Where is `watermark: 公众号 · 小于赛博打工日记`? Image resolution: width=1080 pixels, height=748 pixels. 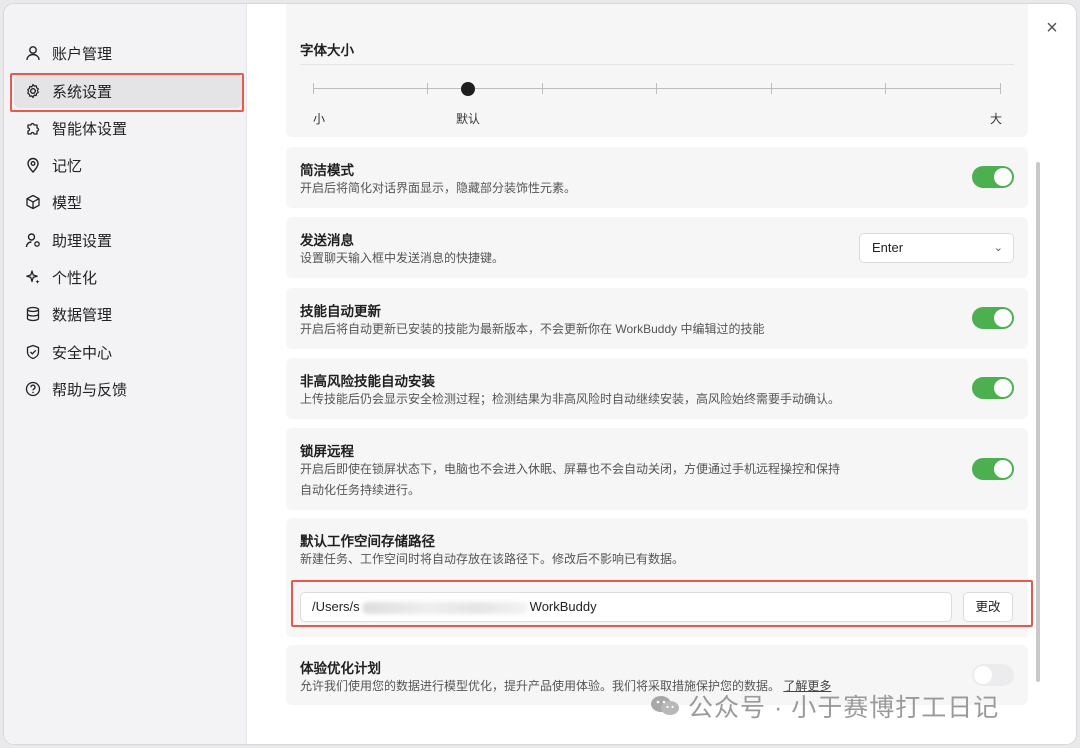
watermark: 公众号 · 小于赛博打工日记 is located at coordinates (824, 706).